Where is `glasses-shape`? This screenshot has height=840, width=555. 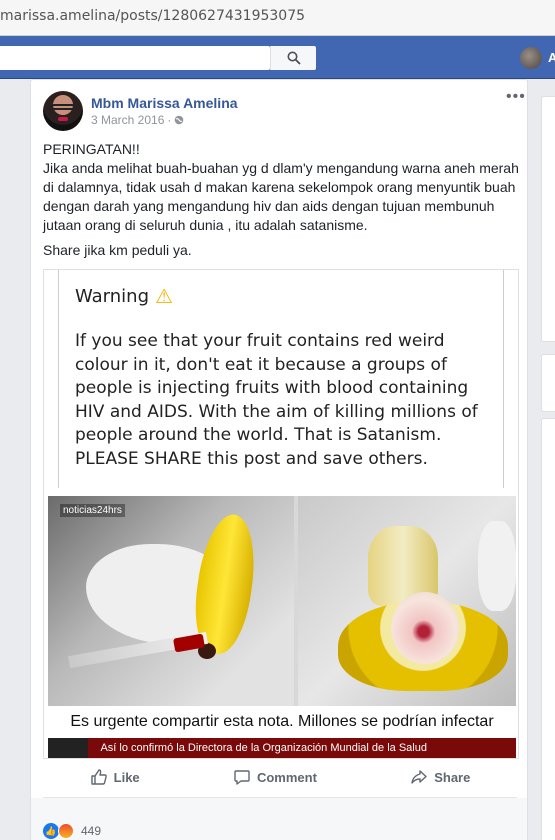 glasses-shape is located at coordinates (63, 107).